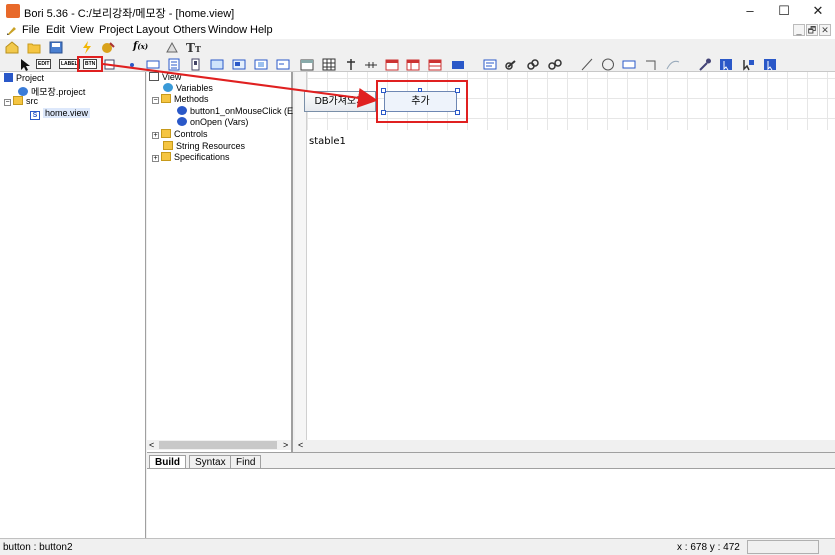 The image size is (835, 555). I want to click on control-toolbar: EDIT LABEL BTN, so click(417, 64).